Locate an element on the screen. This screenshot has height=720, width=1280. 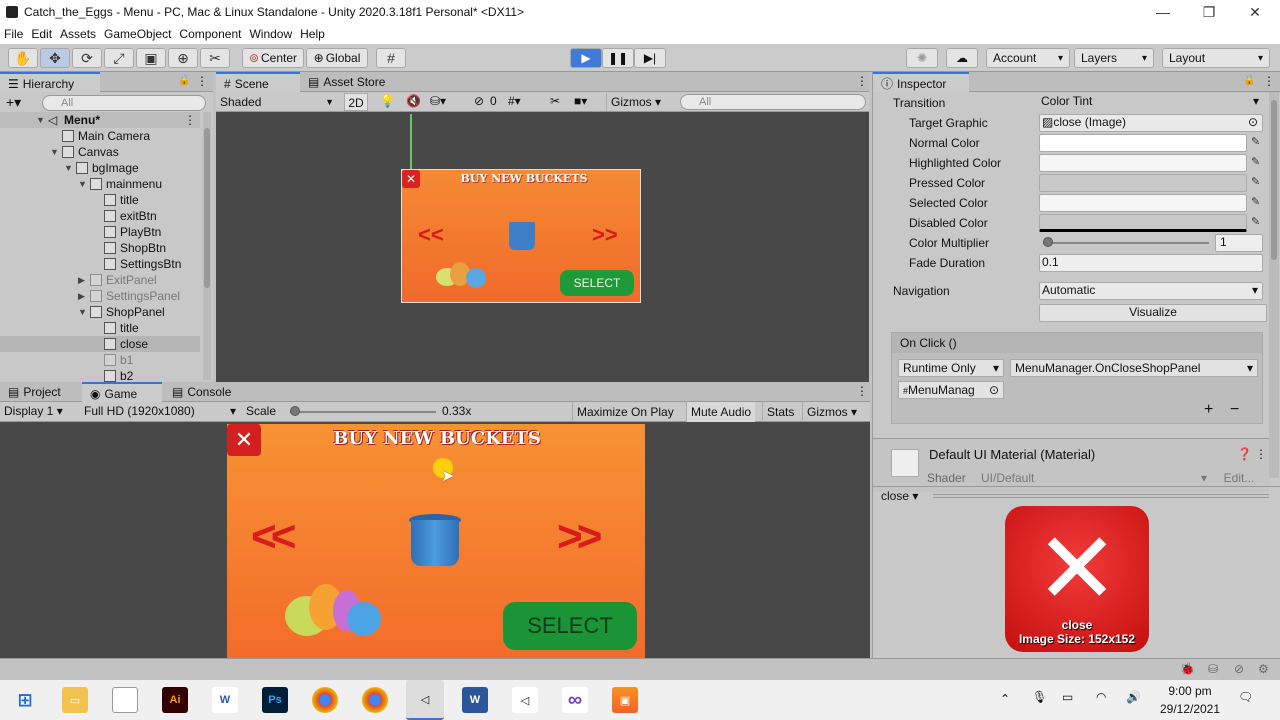
minimize-button: — is located at coordinates (1163, 12).